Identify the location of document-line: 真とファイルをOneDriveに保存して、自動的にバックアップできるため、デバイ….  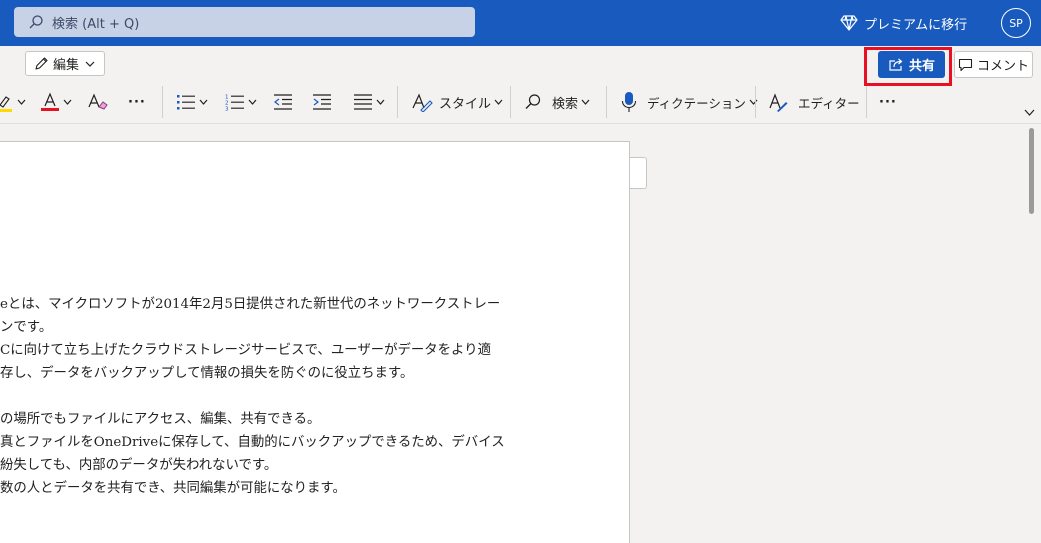
(252, 442).